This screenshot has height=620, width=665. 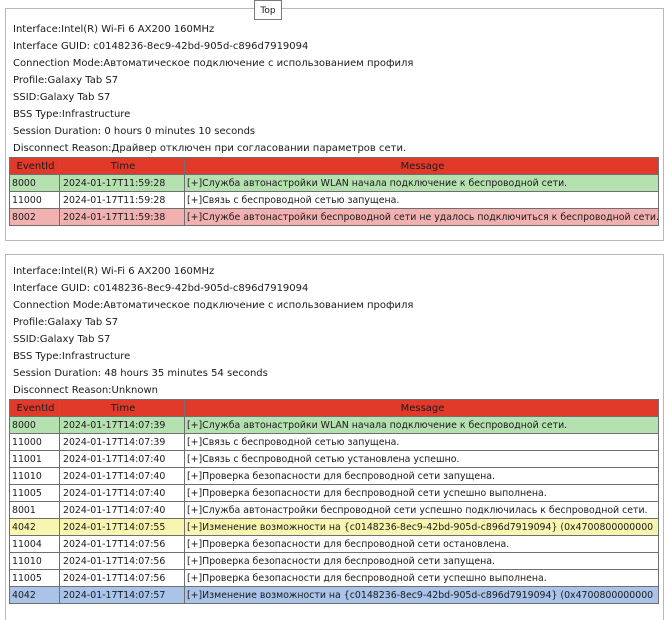 I want to click on header-eventid: EventId, so click(x=34, y=166).